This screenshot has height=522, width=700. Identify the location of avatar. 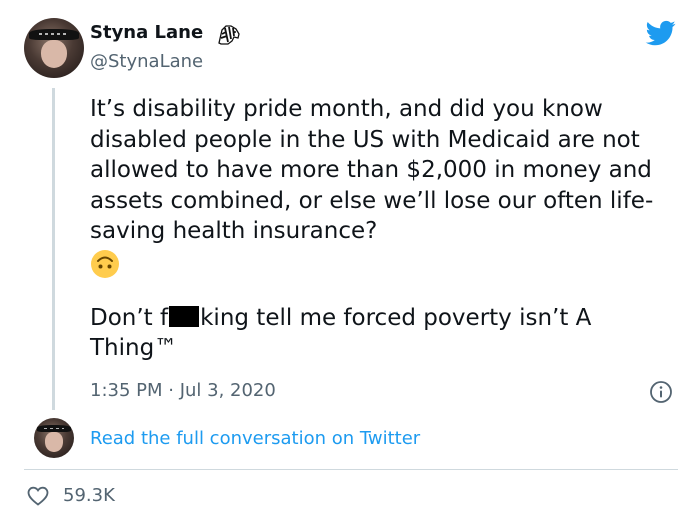
(54, 48).